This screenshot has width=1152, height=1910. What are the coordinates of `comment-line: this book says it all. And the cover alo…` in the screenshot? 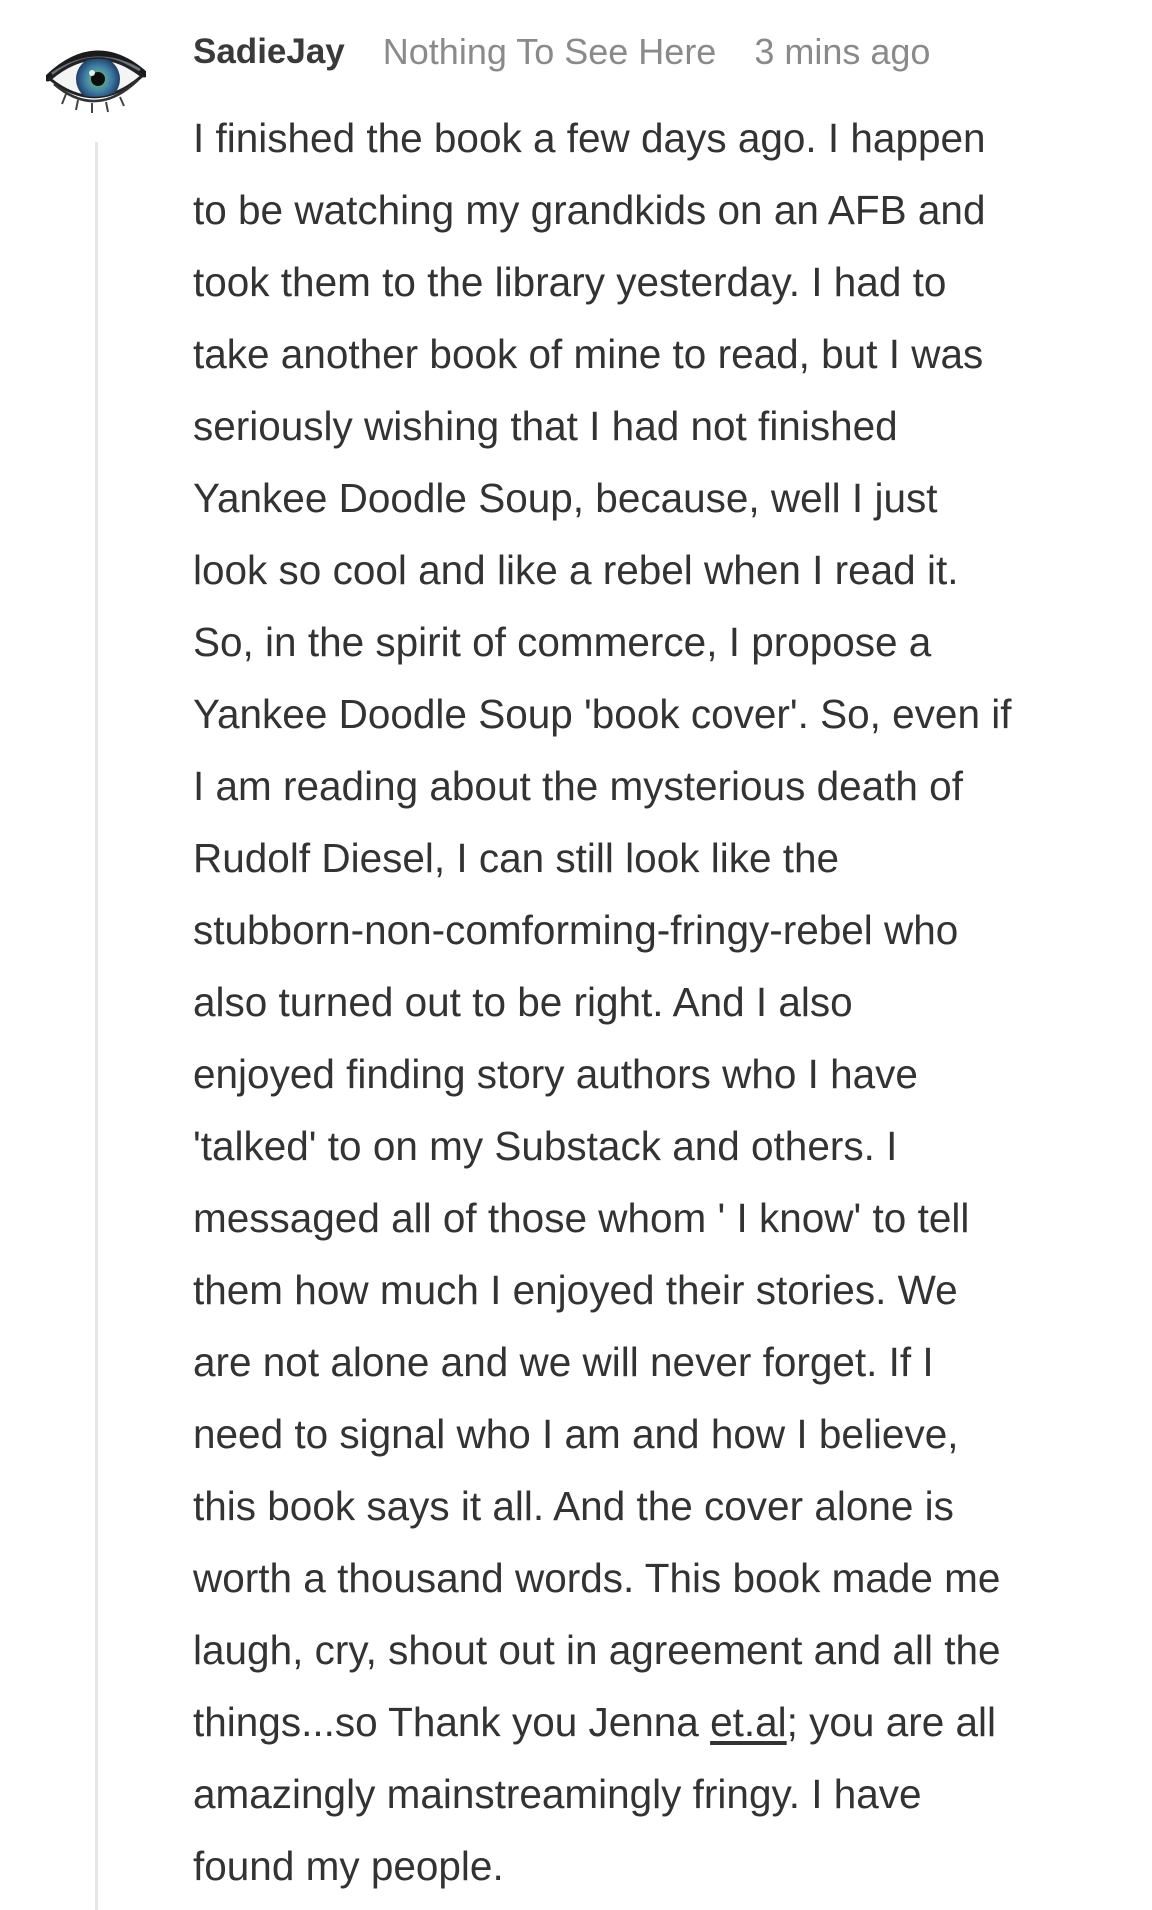 It's located at (573, 1506).